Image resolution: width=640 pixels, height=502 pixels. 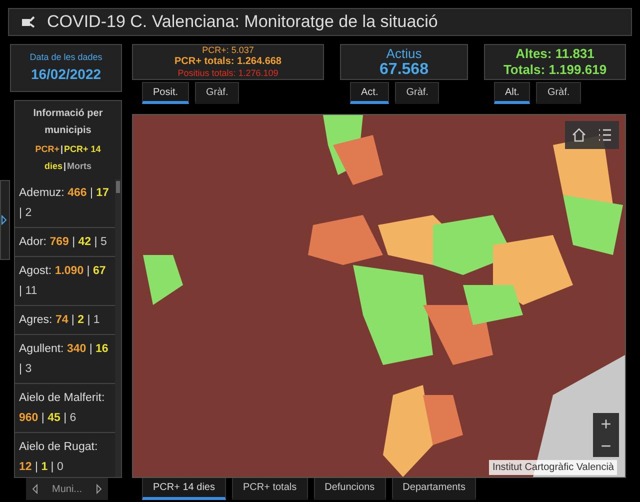 What do you see at coordinates (553, 467) in the screenshot?
I see `map-attribution: Institut Cartogràfic Valencià` at bounding box center [553, 467].